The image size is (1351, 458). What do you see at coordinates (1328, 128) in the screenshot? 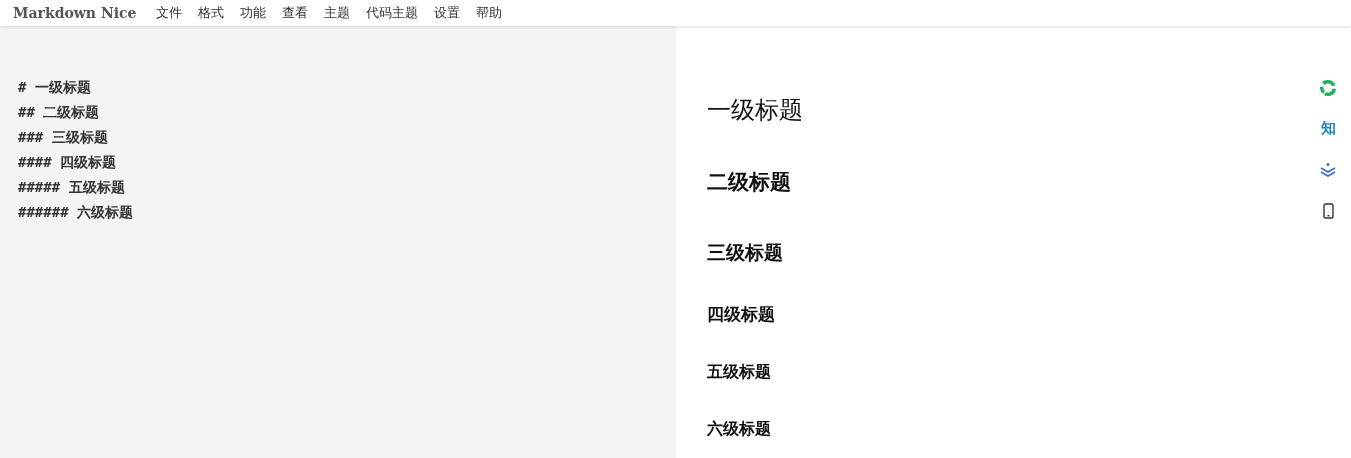
I see `zhihu-button: 知` at bounding box center [1328, 128].